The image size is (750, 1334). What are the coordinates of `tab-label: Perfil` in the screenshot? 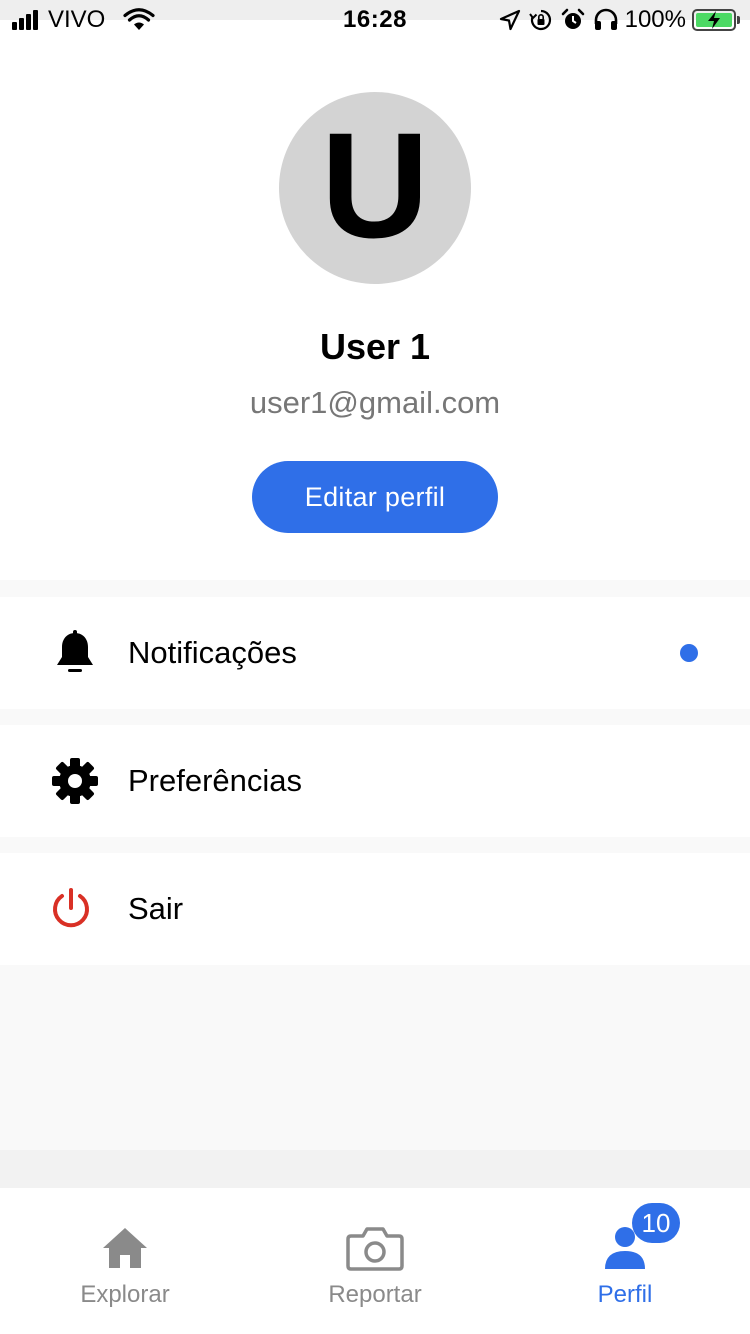 It's located at (625, 1294).